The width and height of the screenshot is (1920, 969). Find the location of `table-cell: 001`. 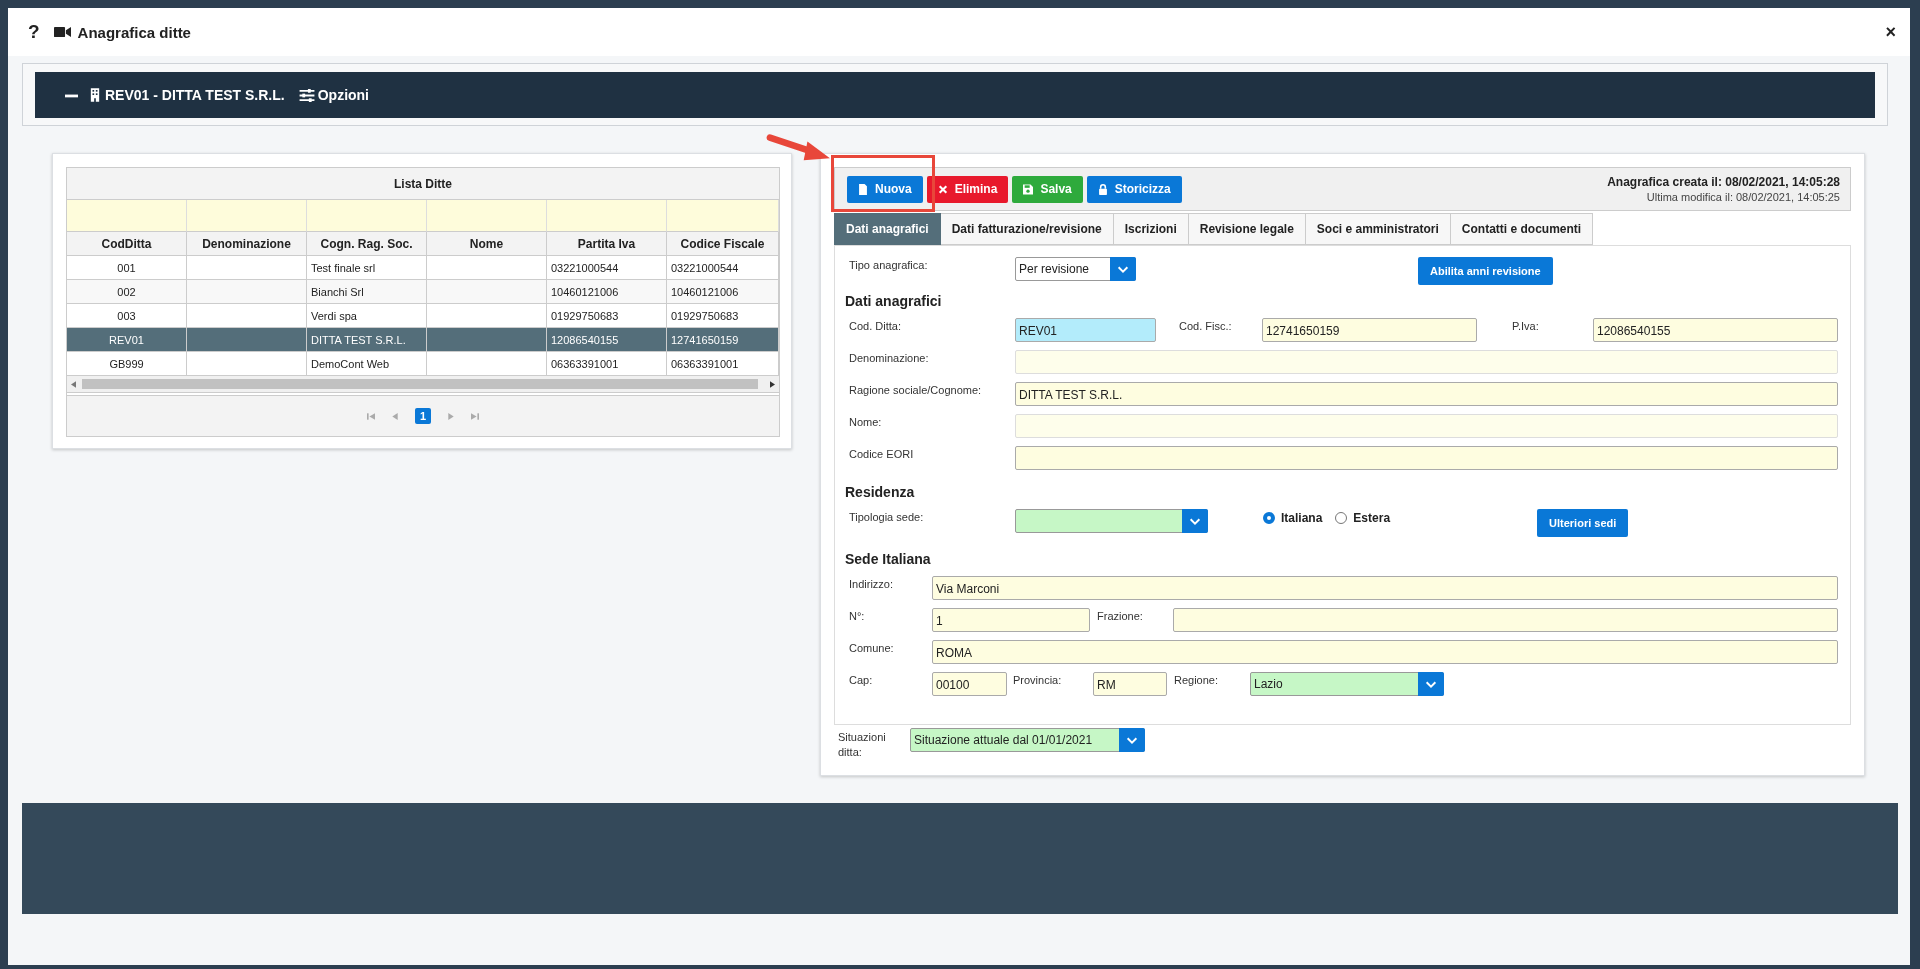

table-cell: 001 is located at coordinates (127, 268).